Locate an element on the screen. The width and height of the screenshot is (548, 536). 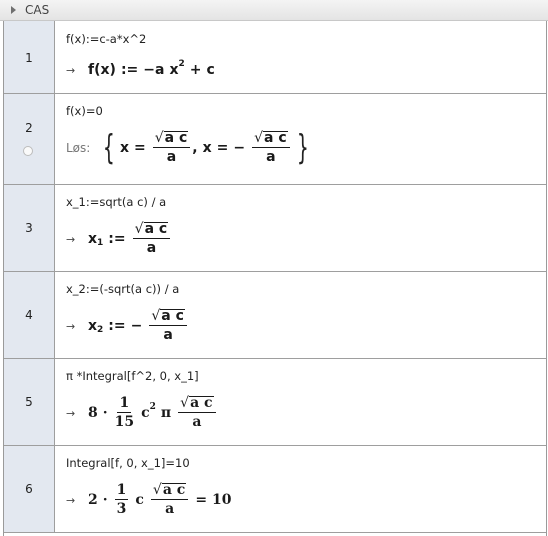
row-number-cell: 4 is located at coordinates (29, 315).